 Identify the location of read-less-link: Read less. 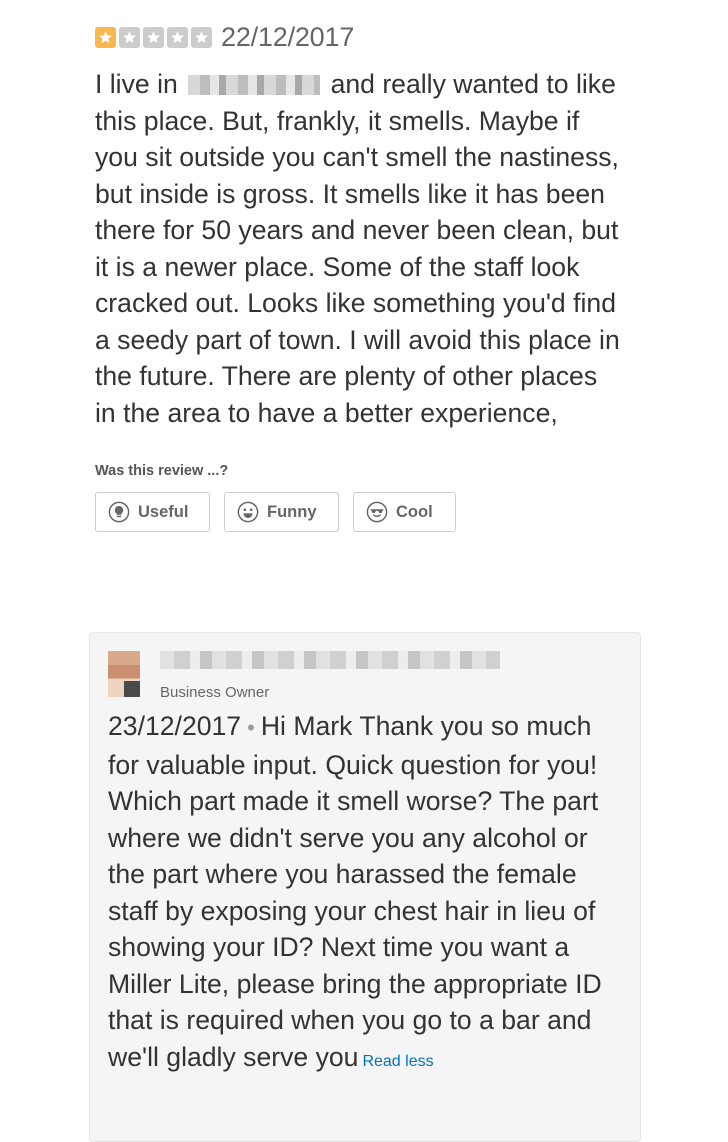
(397, 1061).